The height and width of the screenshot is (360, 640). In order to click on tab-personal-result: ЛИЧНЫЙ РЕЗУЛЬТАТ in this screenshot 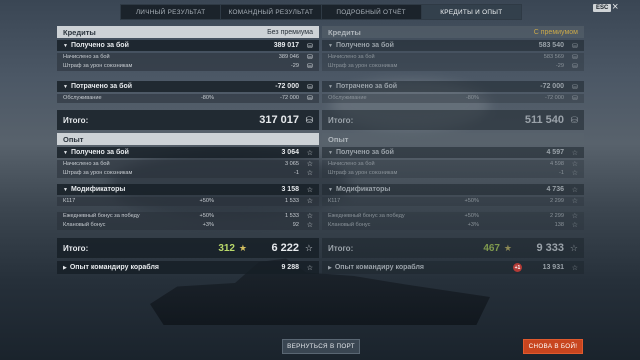, I will do `click(171, 12)`.